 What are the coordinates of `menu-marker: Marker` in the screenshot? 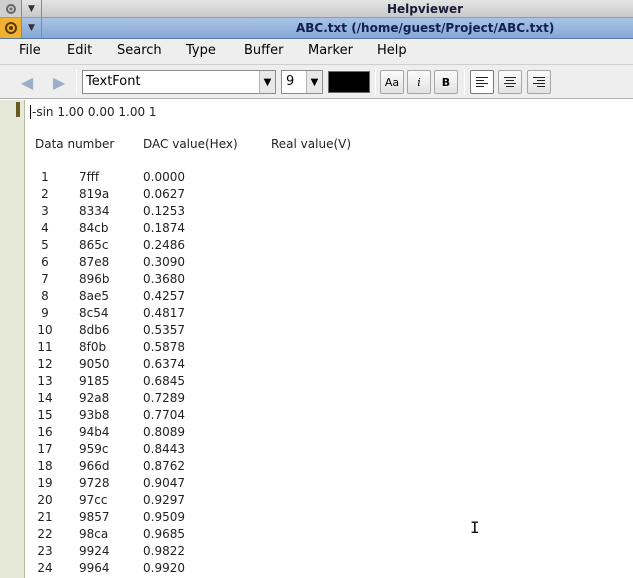 It's located at (330, 50).